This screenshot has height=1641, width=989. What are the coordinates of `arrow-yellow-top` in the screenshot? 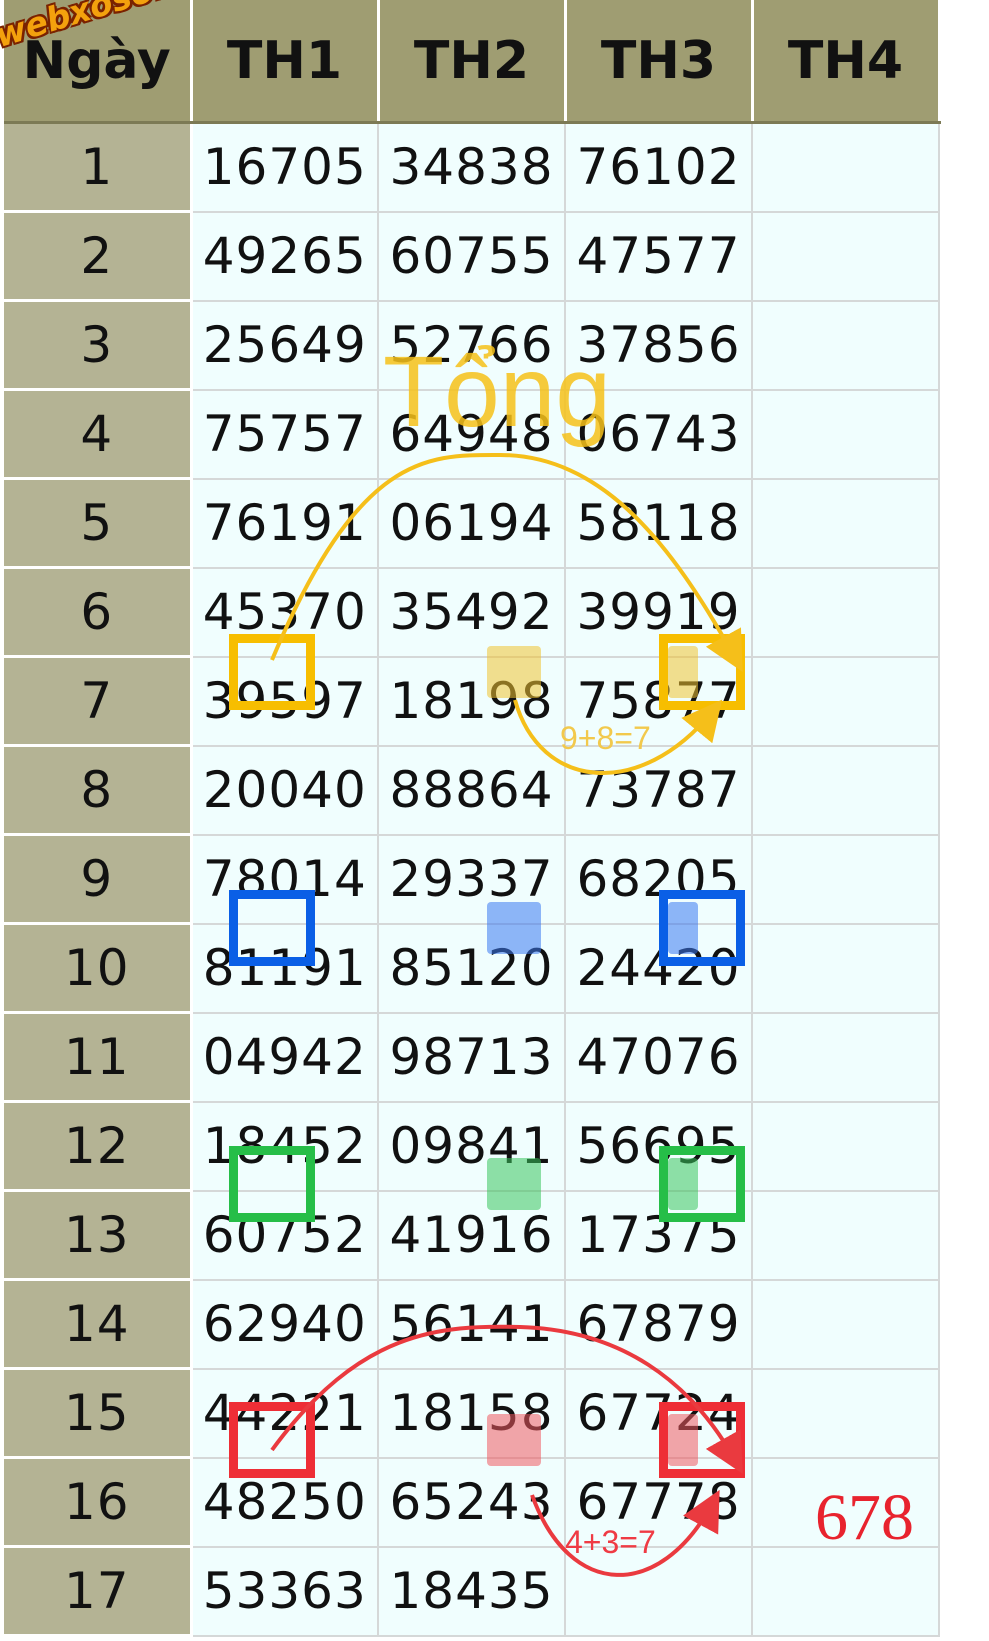 It's located at (506, 562).